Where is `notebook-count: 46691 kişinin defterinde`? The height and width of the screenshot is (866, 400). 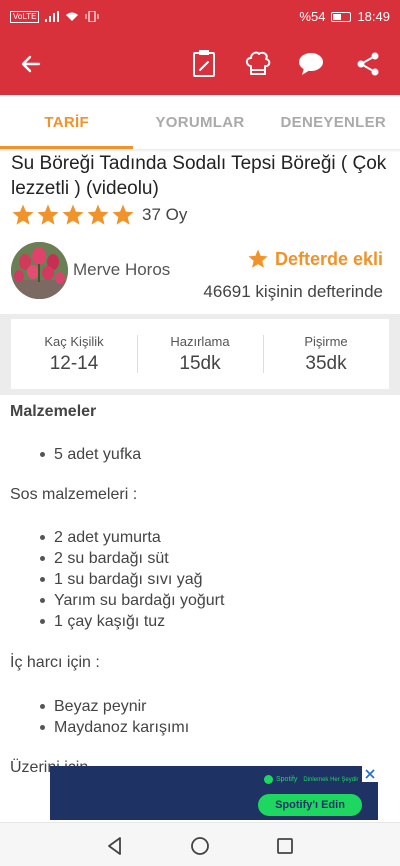 notebook-count: 46691 kişinin defterinde is located at coordinates (293, 291).